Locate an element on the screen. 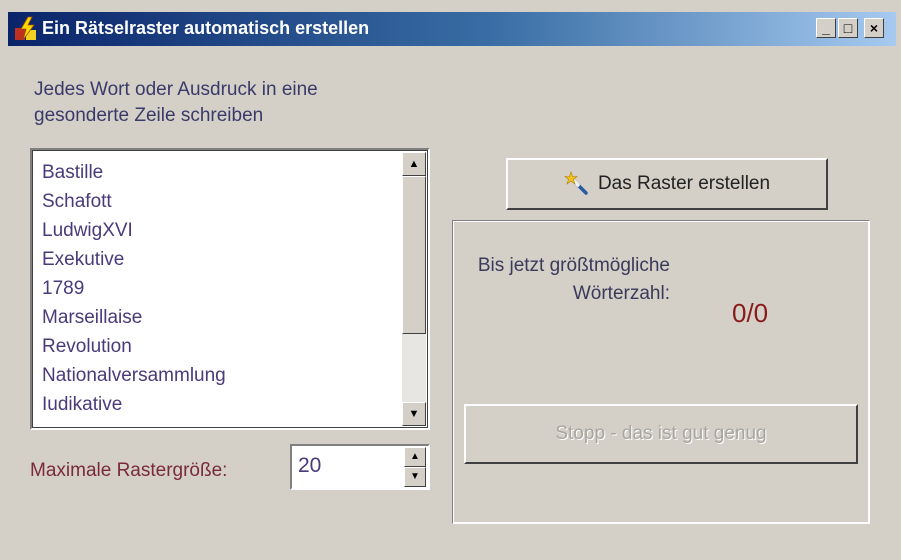 The image size is (901, 560). list-item: Exekutive is located at coordinates (217, 259).